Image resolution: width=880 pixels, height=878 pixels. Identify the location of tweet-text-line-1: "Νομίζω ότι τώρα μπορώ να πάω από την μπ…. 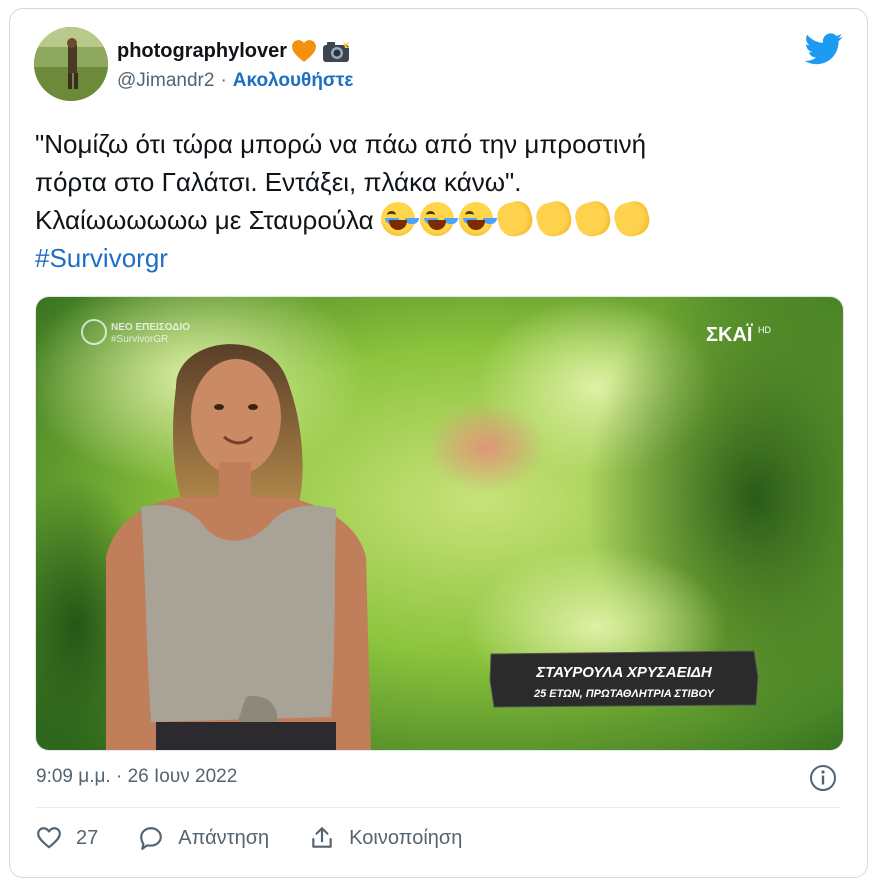
(341, 144).